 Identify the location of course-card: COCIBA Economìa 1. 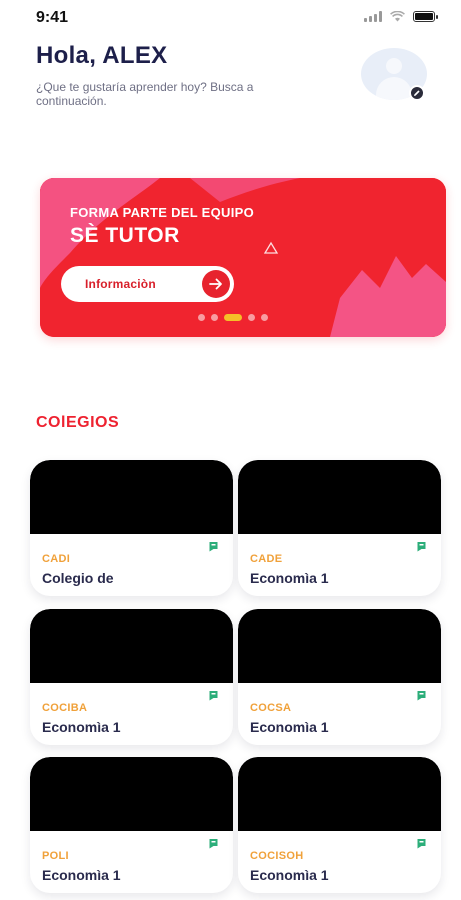
(131, 677).